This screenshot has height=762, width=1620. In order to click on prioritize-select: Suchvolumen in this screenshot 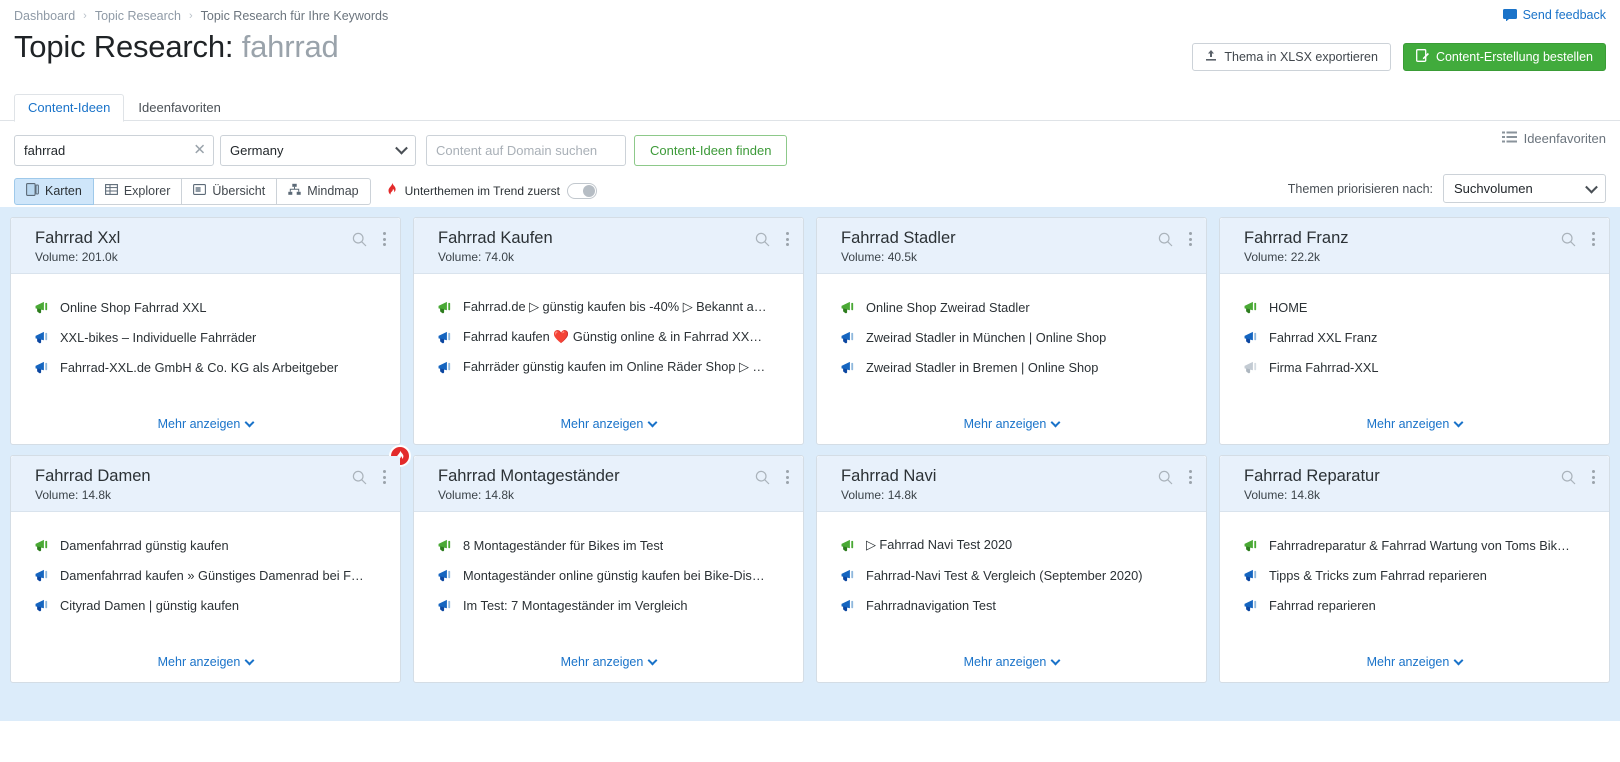, I will do `click(1524, 188)`.